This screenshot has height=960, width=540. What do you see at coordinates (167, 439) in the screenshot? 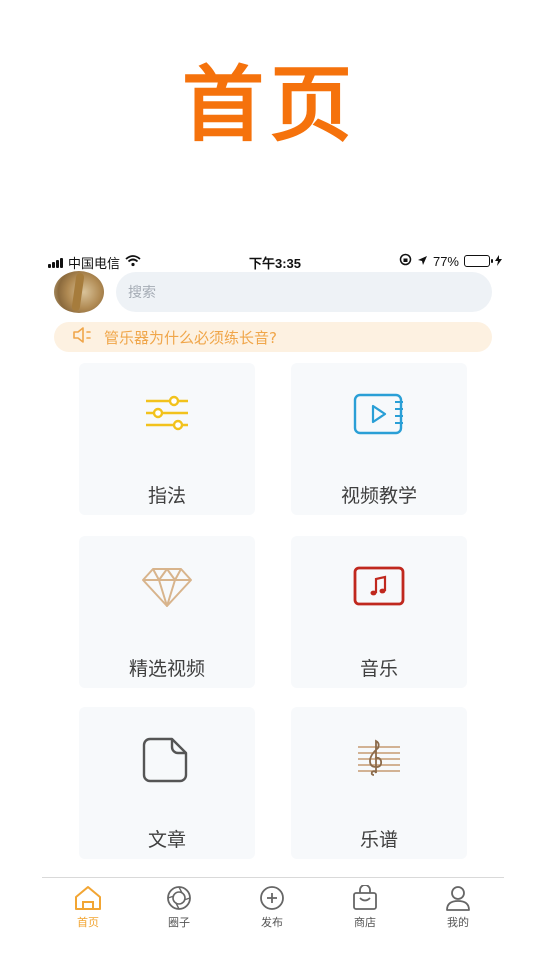
I see `grid-item-fingering: 指法` at bounding box center [167, 439].